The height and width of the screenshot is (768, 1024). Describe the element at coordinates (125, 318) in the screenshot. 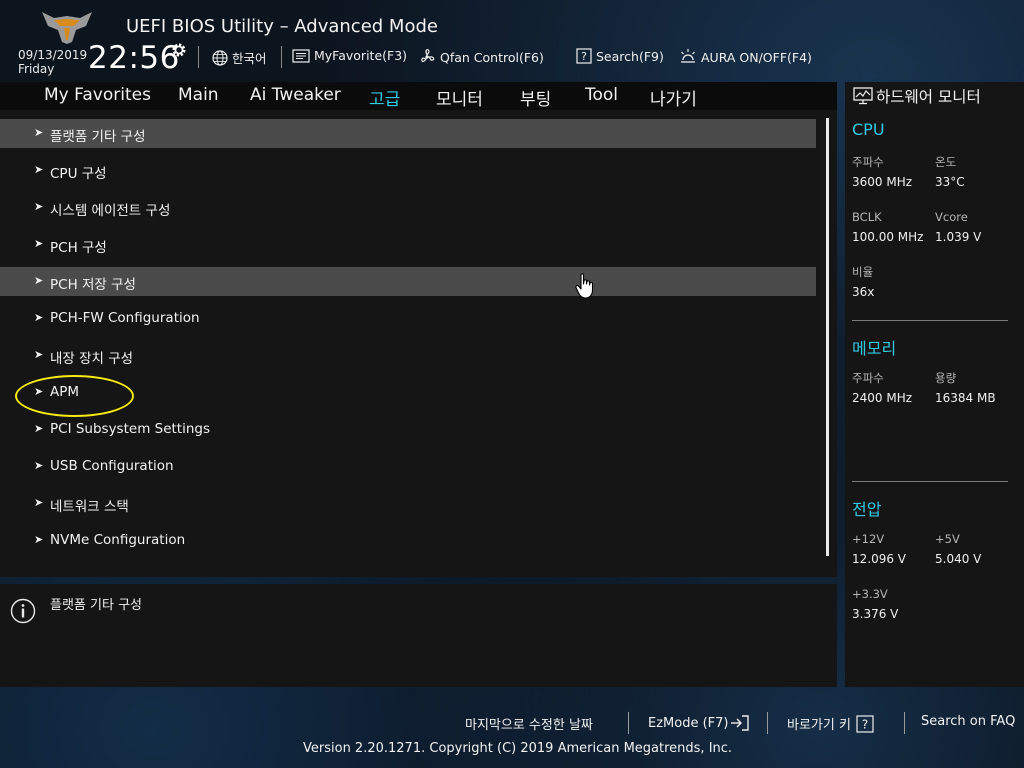

I see `menu-item-label: PCH-FW Configuration` at that location.